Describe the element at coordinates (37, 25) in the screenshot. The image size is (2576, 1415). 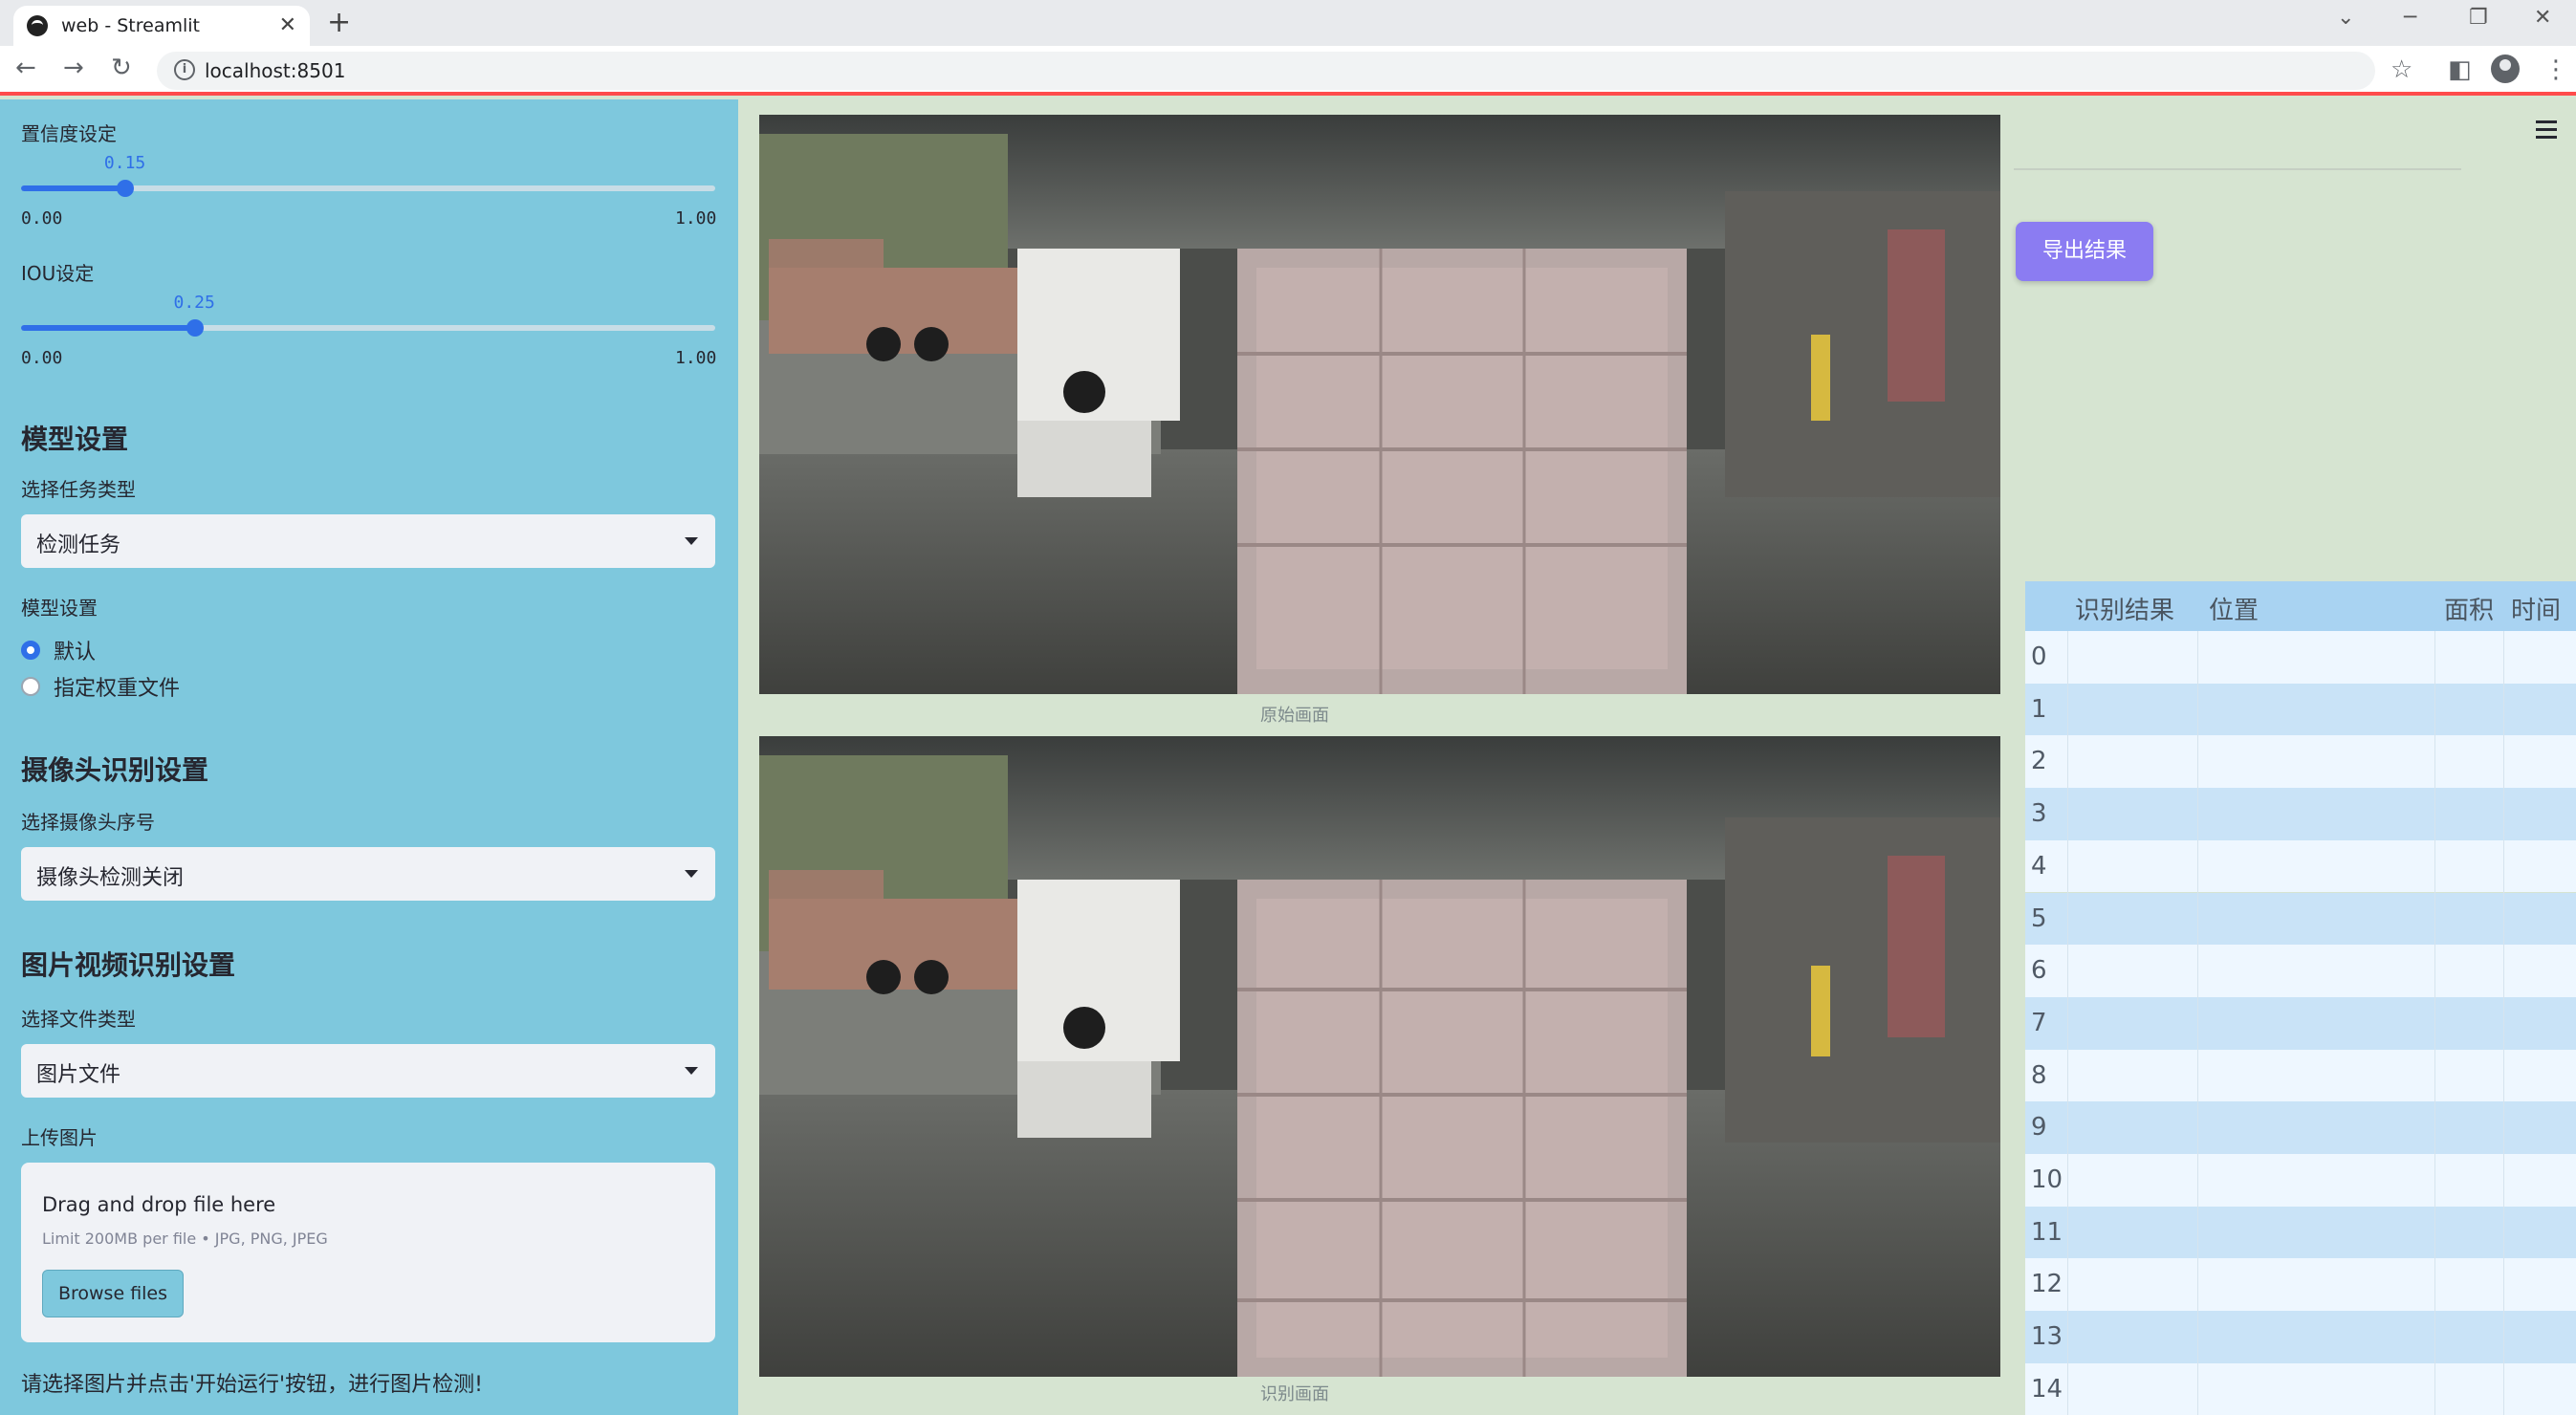
I see `streamlit-favicon-icon` at that location.